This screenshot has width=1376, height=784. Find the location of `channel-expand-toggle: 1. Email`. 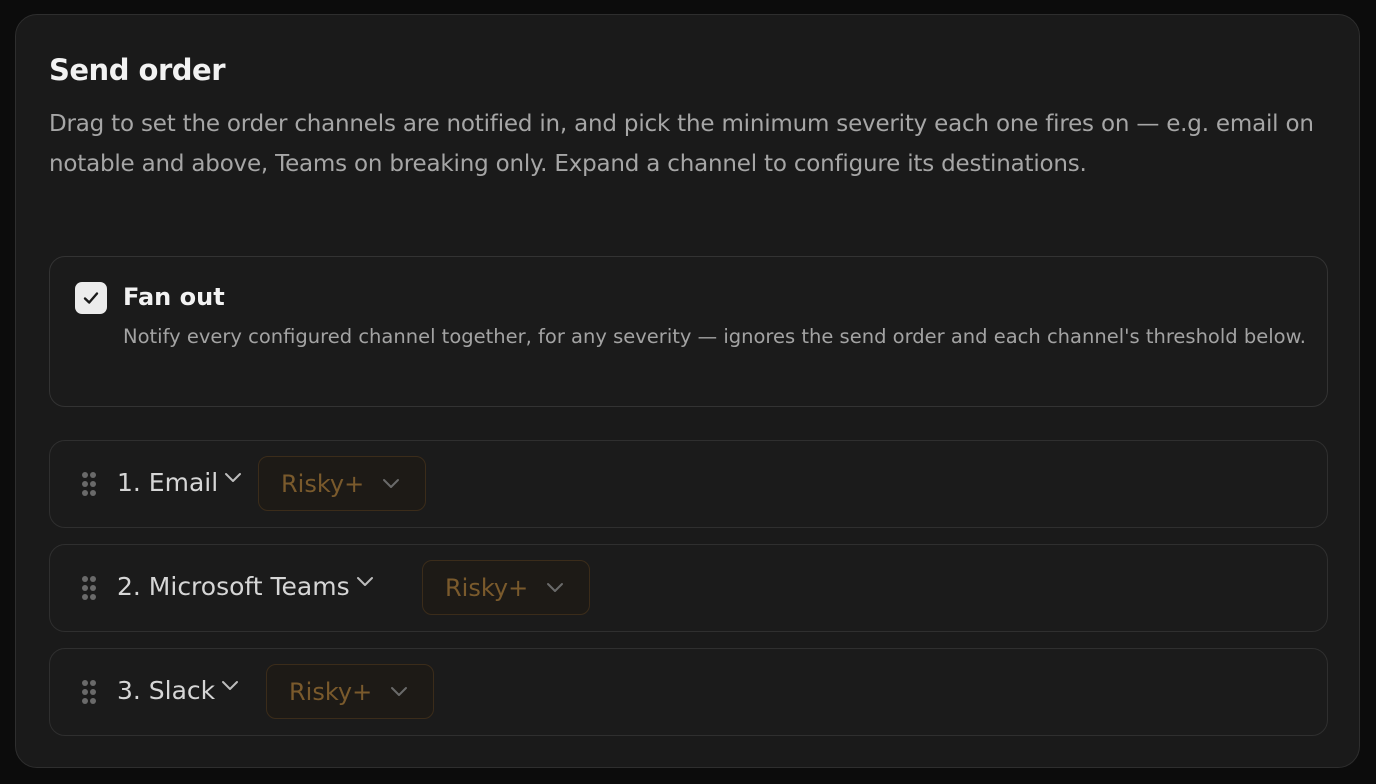

channel-expand-toggle: 1. Email is located at coordinates (179, 483).